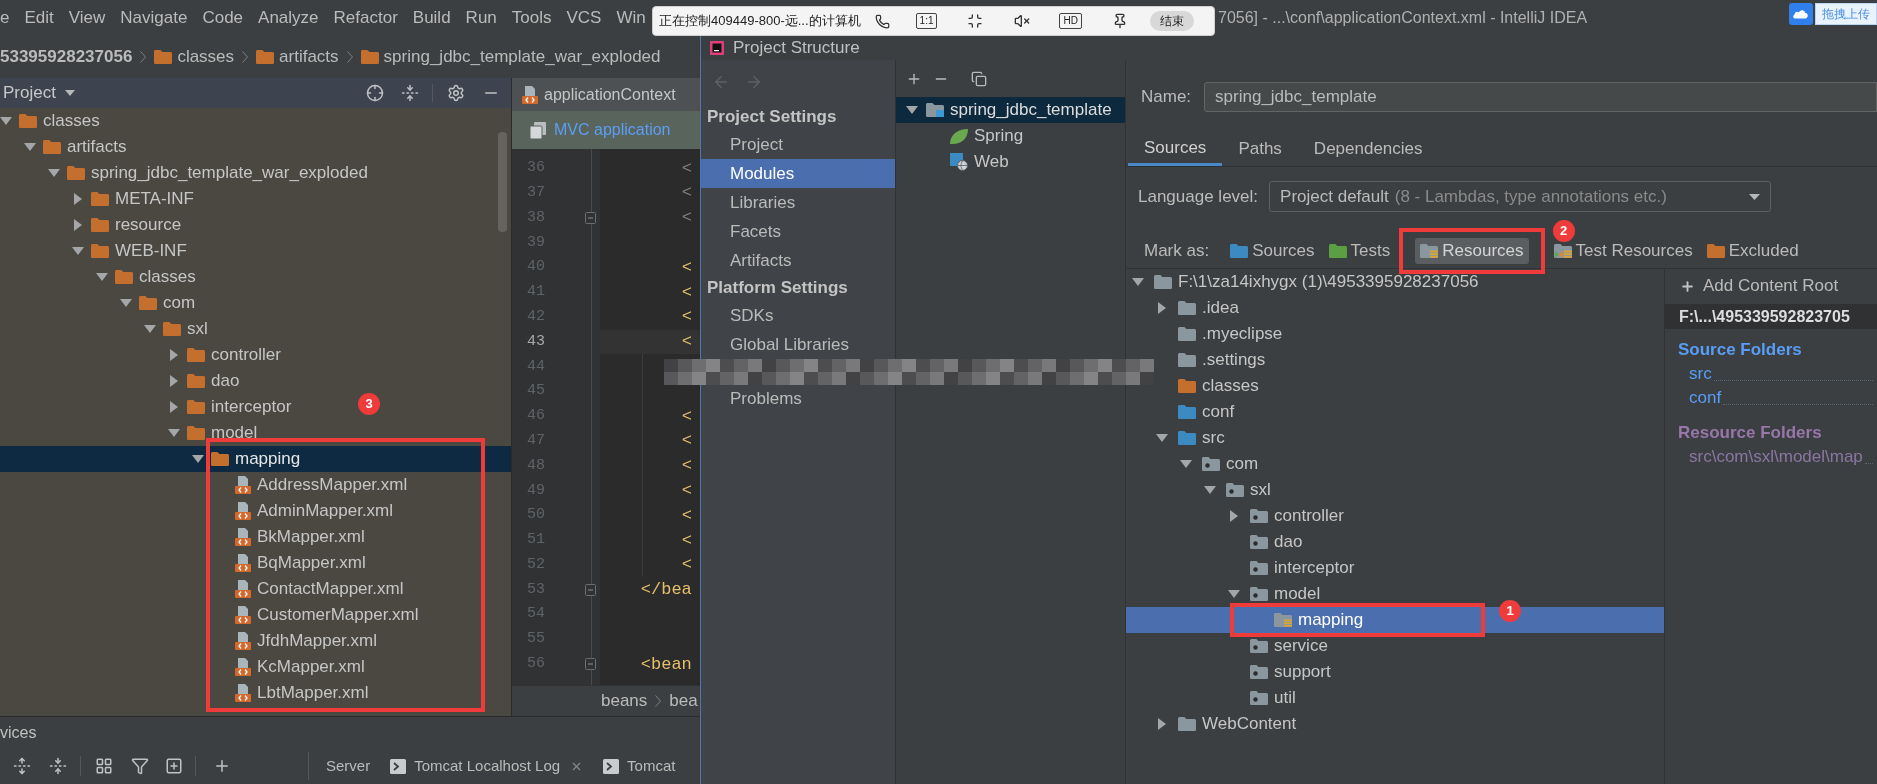 The width and height of the screenshot is (1877, 784). What do you see at coordinates (487, 766) in the screenshot?
I see `service-tab: Tomcat Localhost Log` at bounding box center [487, 766].